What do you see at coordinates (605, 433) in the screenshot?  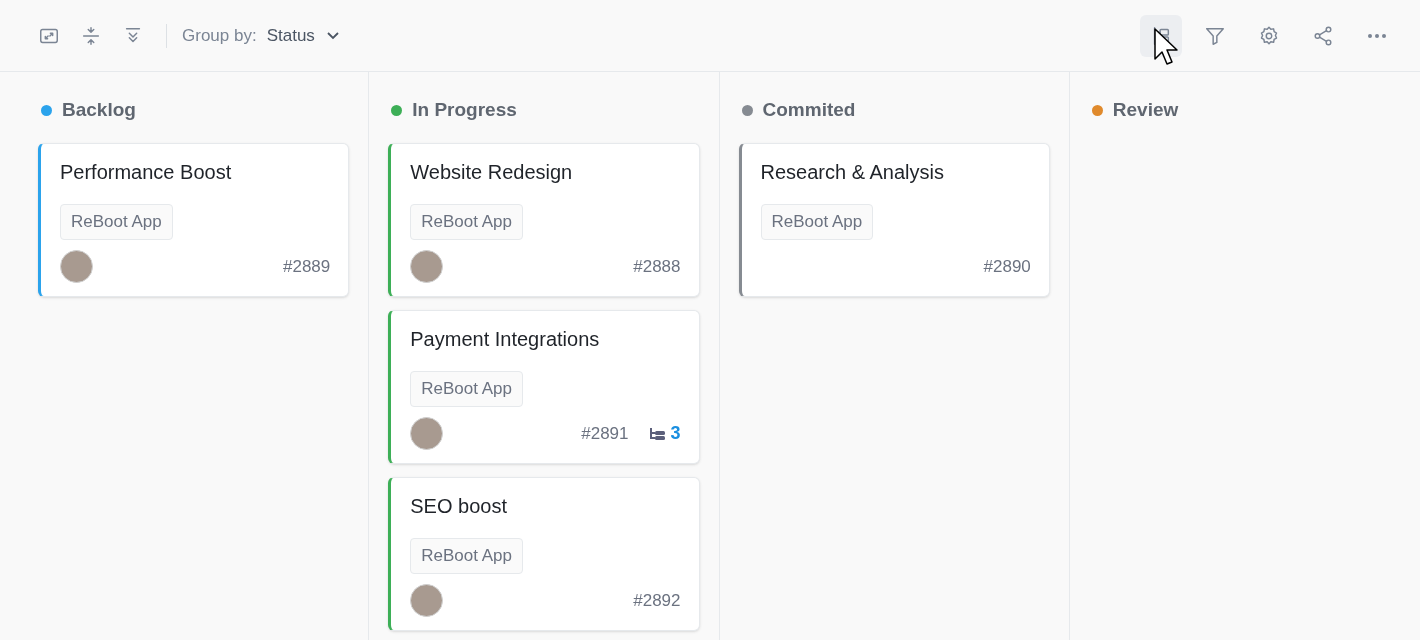 I see `task-id: #2891` at bounding box center [605, 433].